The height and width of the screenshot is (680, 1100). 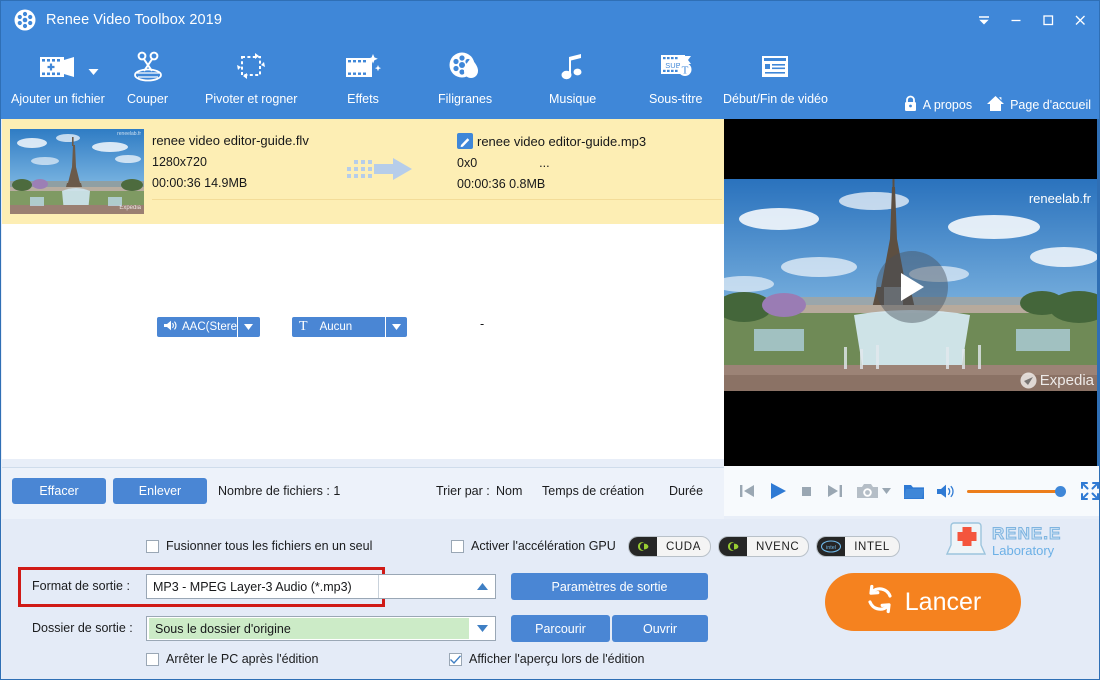 What do you see at coordinates (465, 141) in the screenshot?
I see `pencil-edit-icon` at bounding box center [465, 141].